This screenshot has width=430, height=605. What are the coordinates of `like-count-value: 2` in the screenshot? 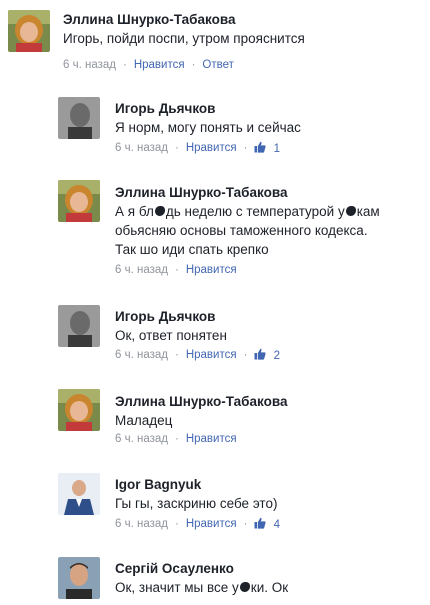 It's located at (277, 356).